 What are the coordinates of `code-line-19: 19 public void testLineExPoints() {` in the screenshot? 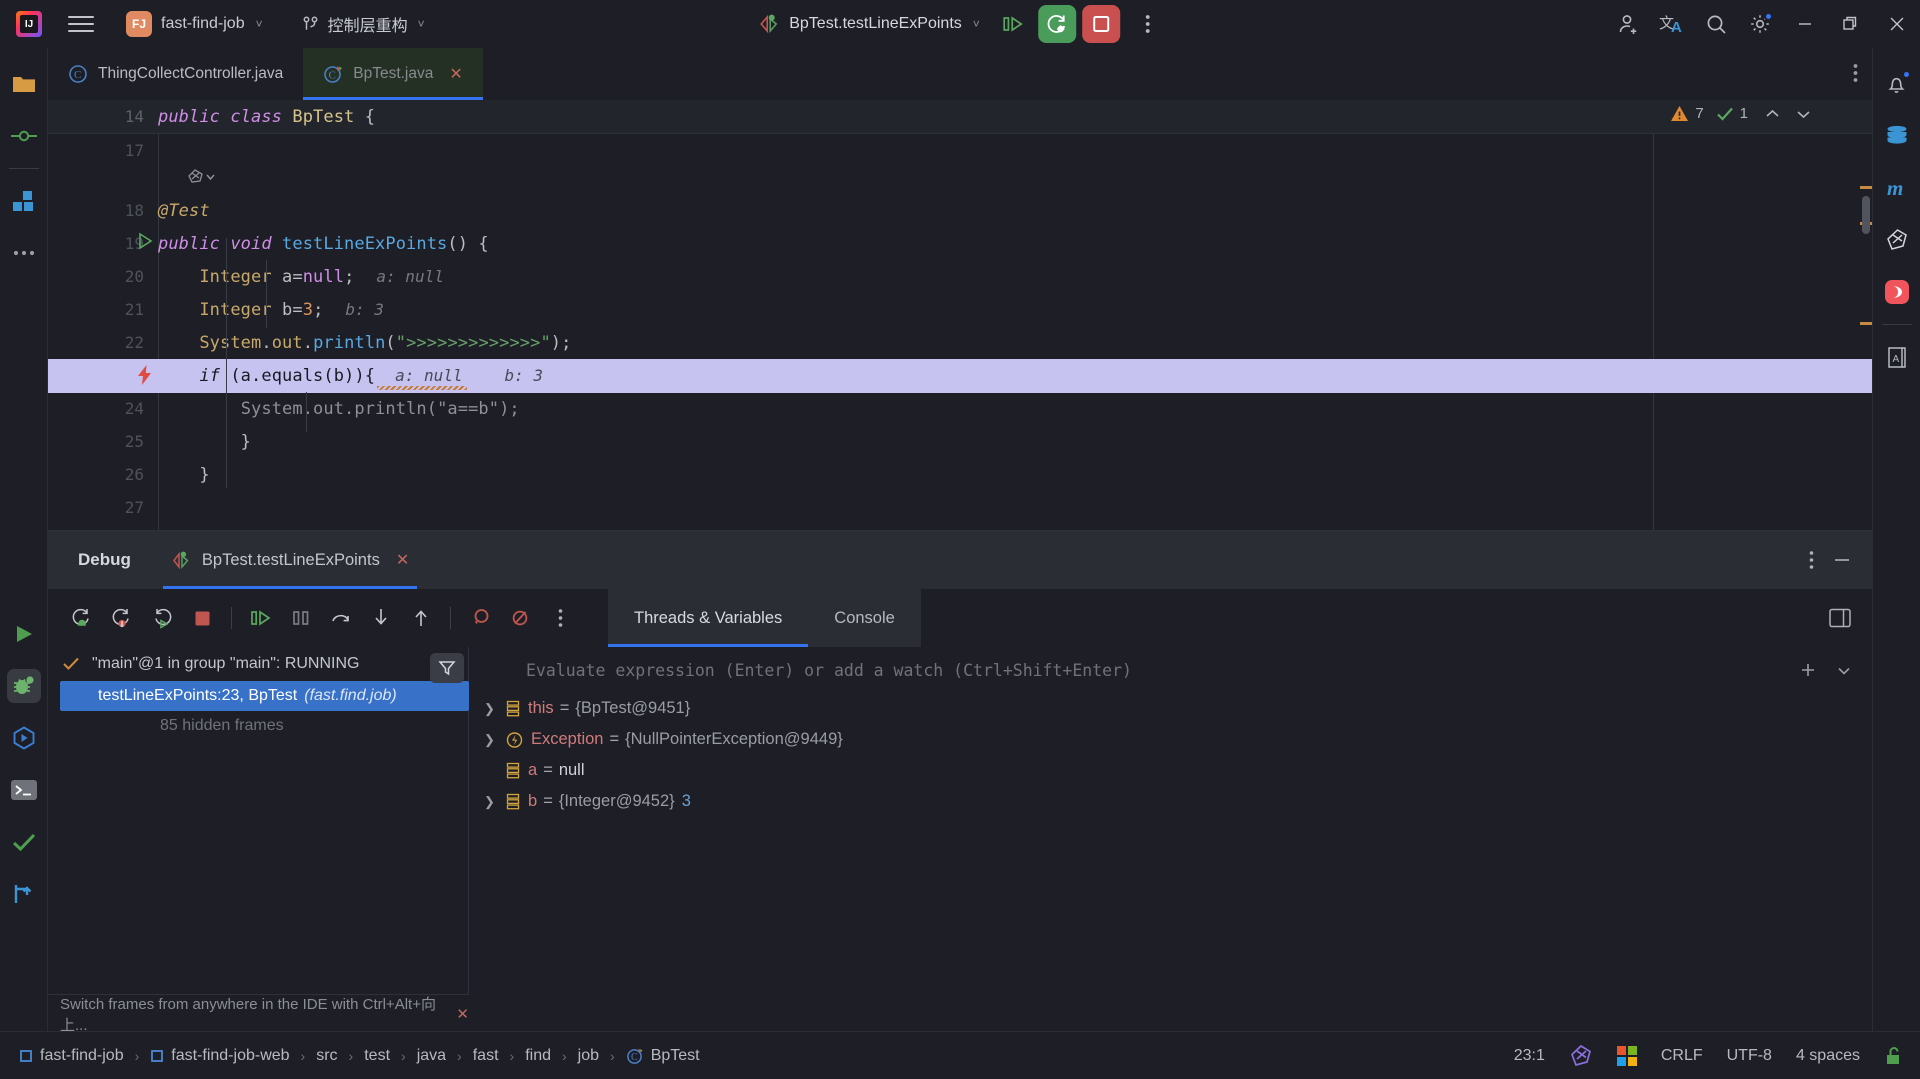 It's located at (960, 244).